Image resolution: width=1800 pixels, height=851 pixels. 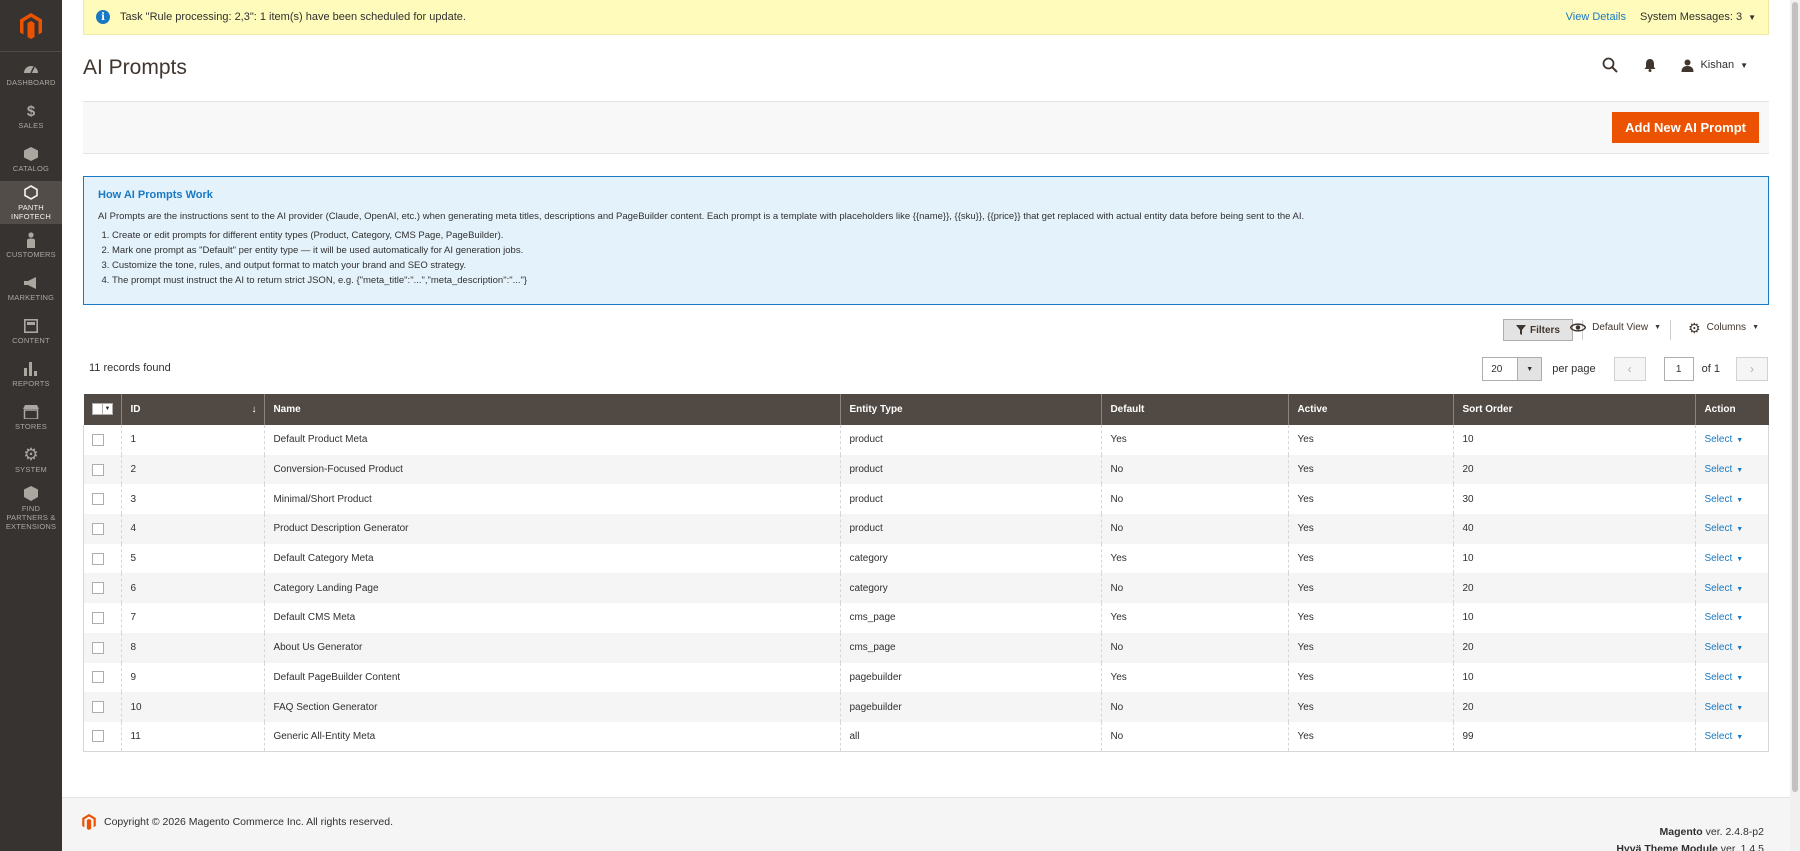 What do you see at coordinates (1195, 409) in the screenshot?
I see `column-header-default: Default` at bounding box center [1195, 409].